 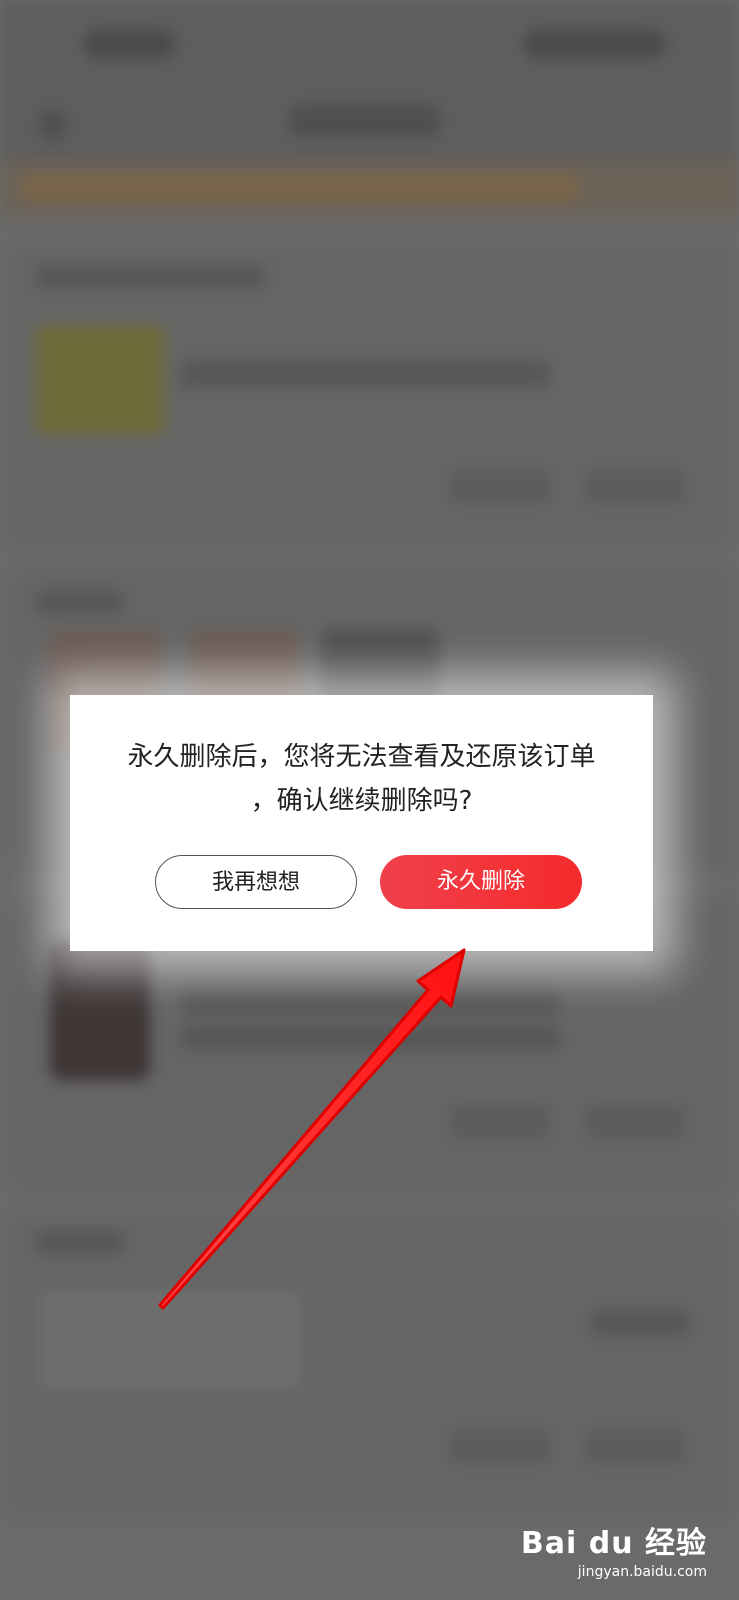 What do you see at coordinates (361, 823) in the screenshot?
I see `delete-confirm-dialog: 永久删除后，您将无法查看及还原该订单 ，确认继续删除吗? 我再想想 永久删除` at bounding box center [361, 823].